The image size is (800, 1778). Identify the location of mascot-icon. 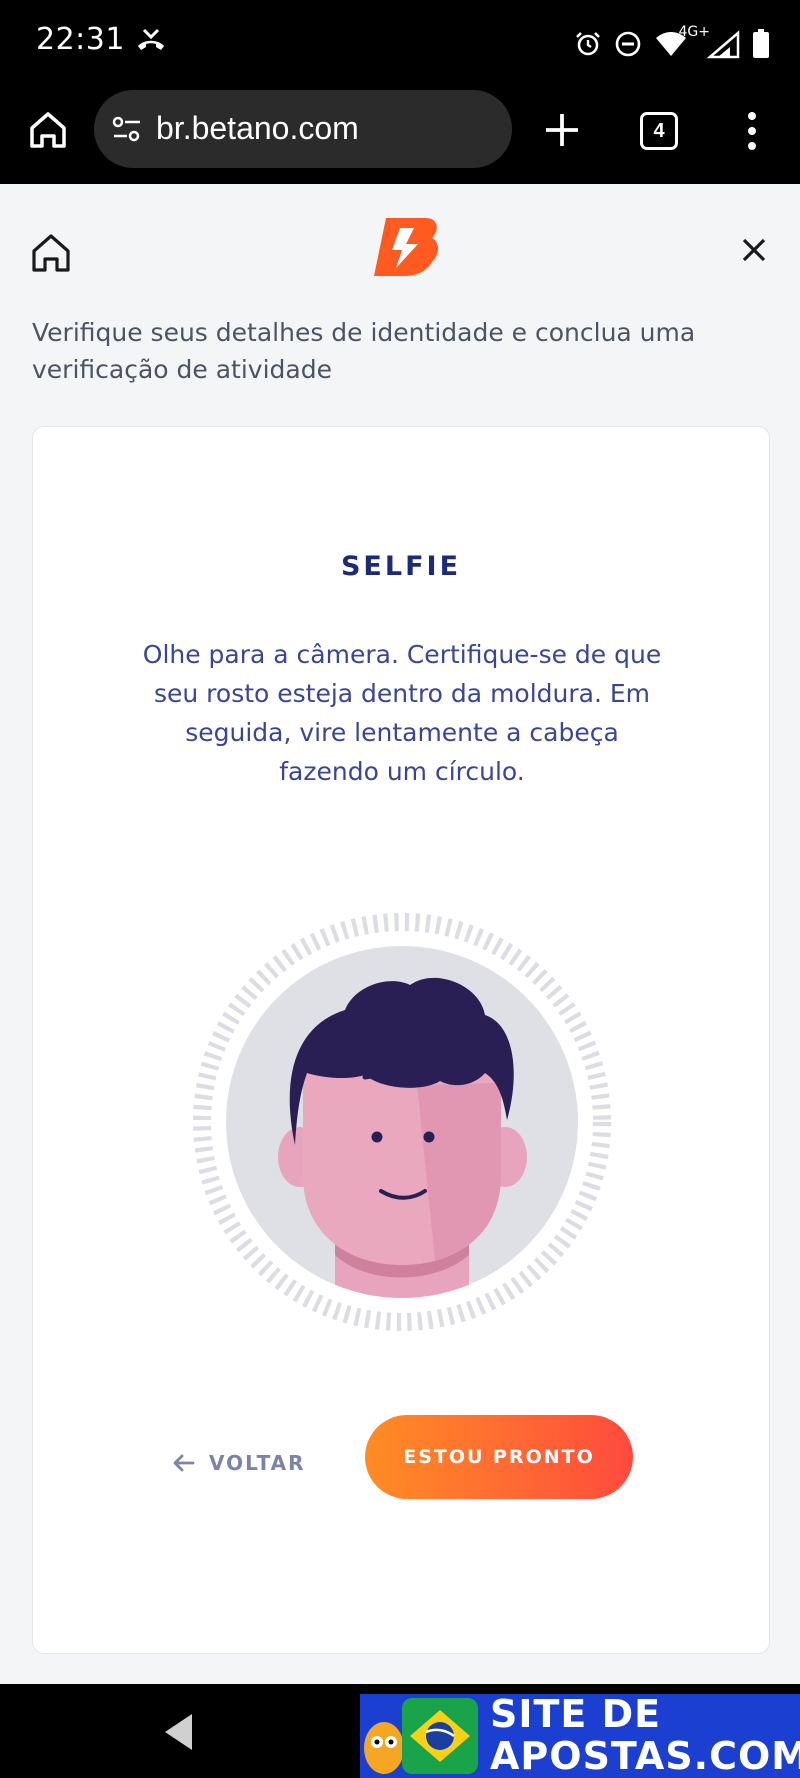
(384, 1748).